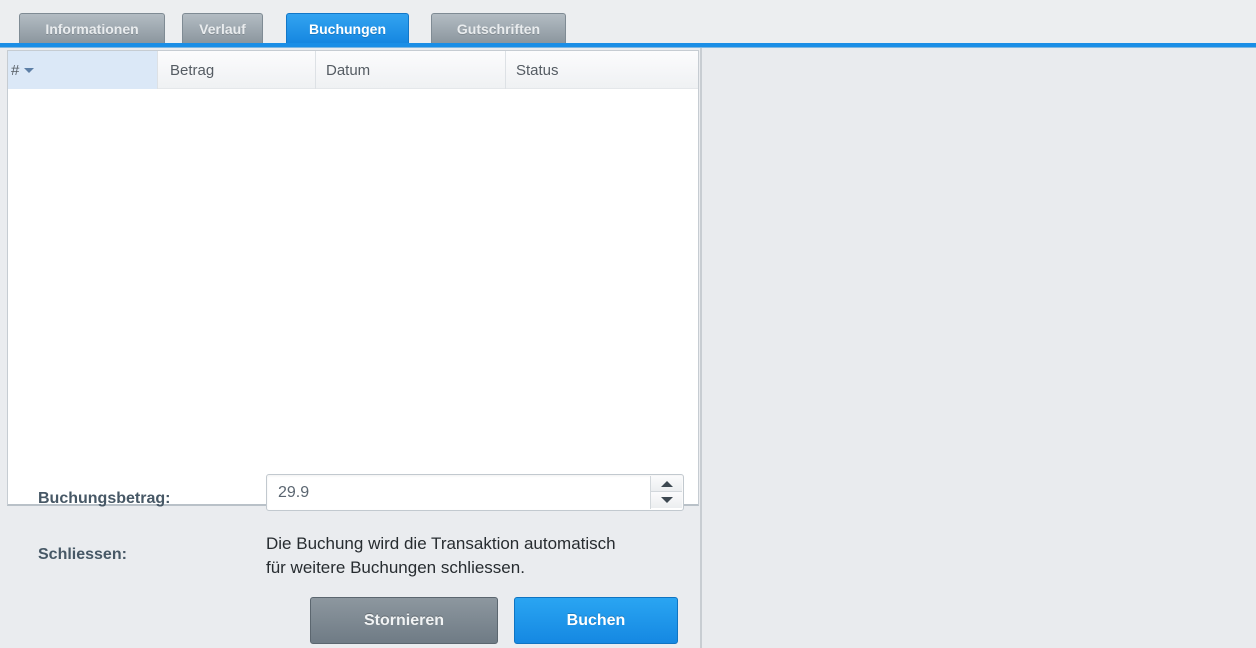 The width and height of the screenshot is (1256, 648). I want to click on amount-stepper, so click(666, 492).